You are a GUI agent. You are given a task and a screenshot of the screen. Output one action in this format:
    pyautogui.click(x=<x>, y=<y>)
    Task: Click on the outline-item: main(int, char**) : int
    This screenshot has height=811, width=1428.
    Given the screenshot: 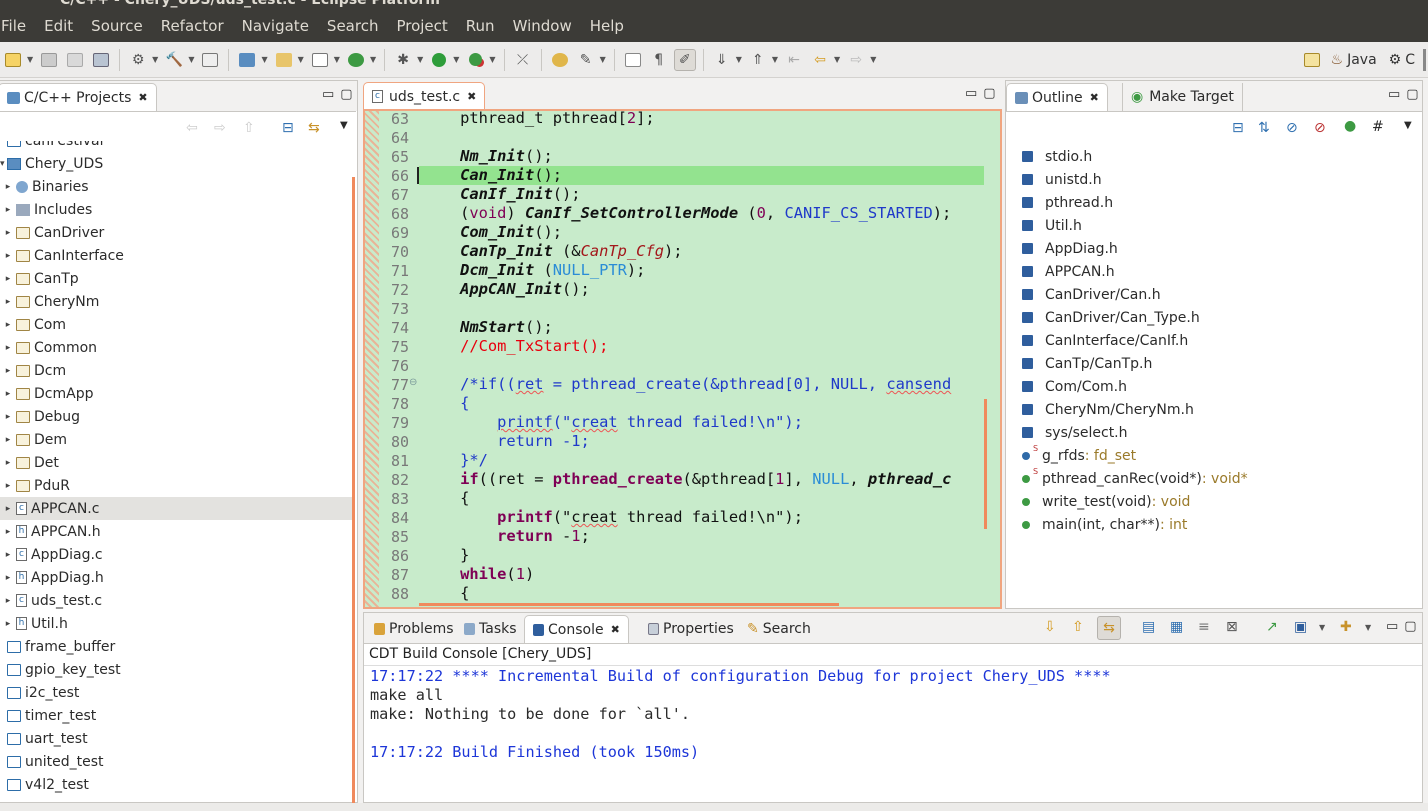 What is the action you would take?
    pyautogui.click(x=1104, y=524)
    